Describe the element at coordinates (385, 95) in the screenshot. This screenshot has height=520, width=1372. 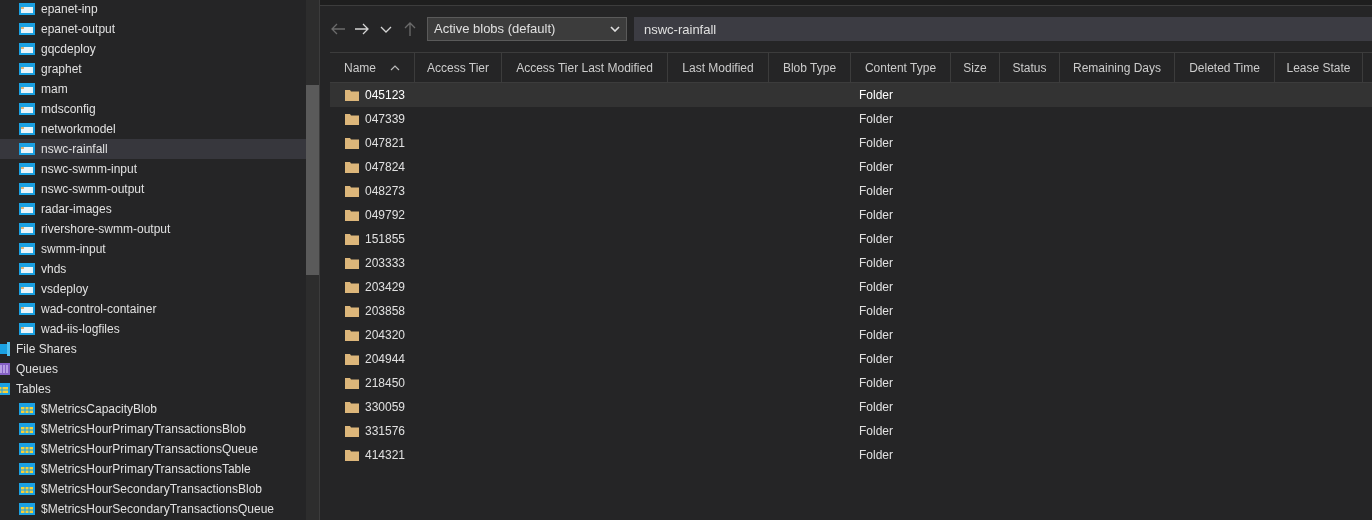
I see `name-cell-text: 045123` at that location.